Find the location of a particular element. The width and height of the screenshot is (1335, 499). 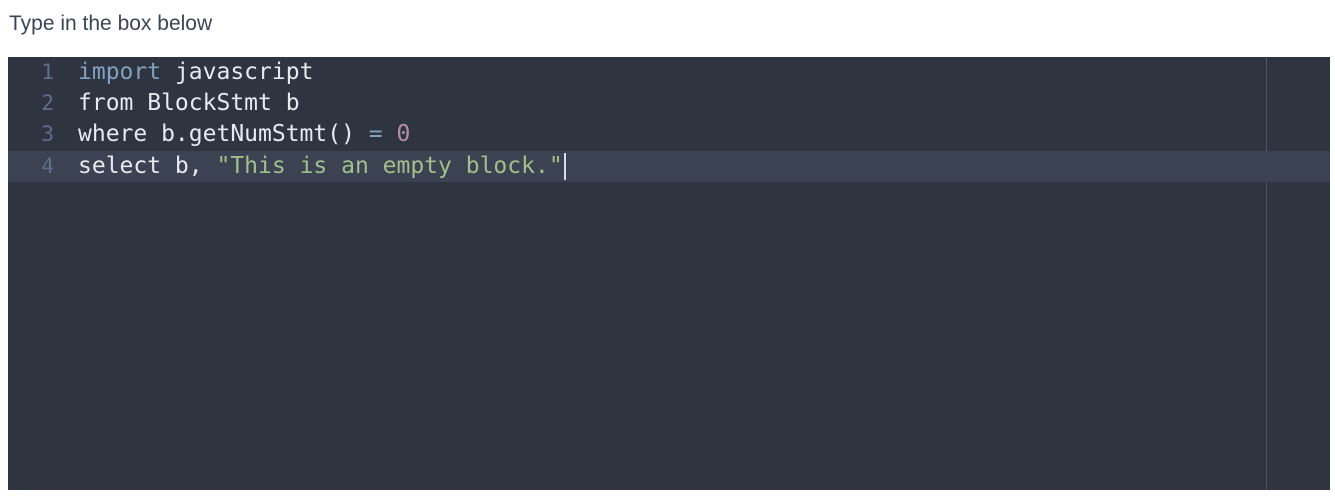

line-number: 3 is located at coordinates (47, 134).